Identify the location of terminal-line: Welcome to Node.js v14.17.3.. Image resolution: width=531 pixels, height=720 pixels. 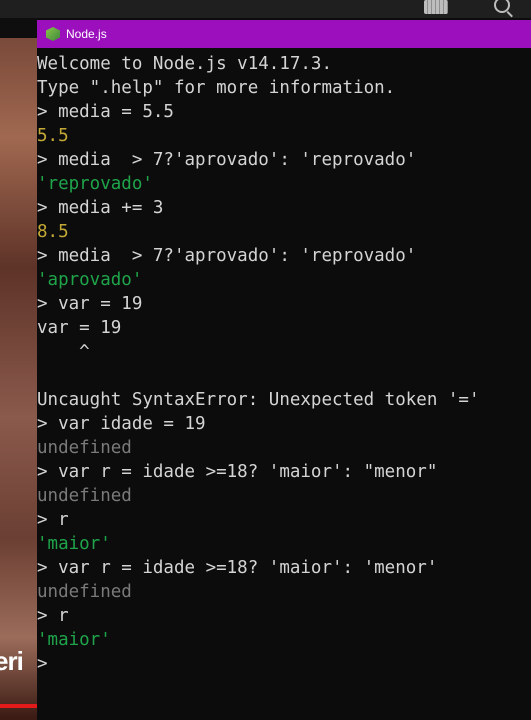
(185, 64).